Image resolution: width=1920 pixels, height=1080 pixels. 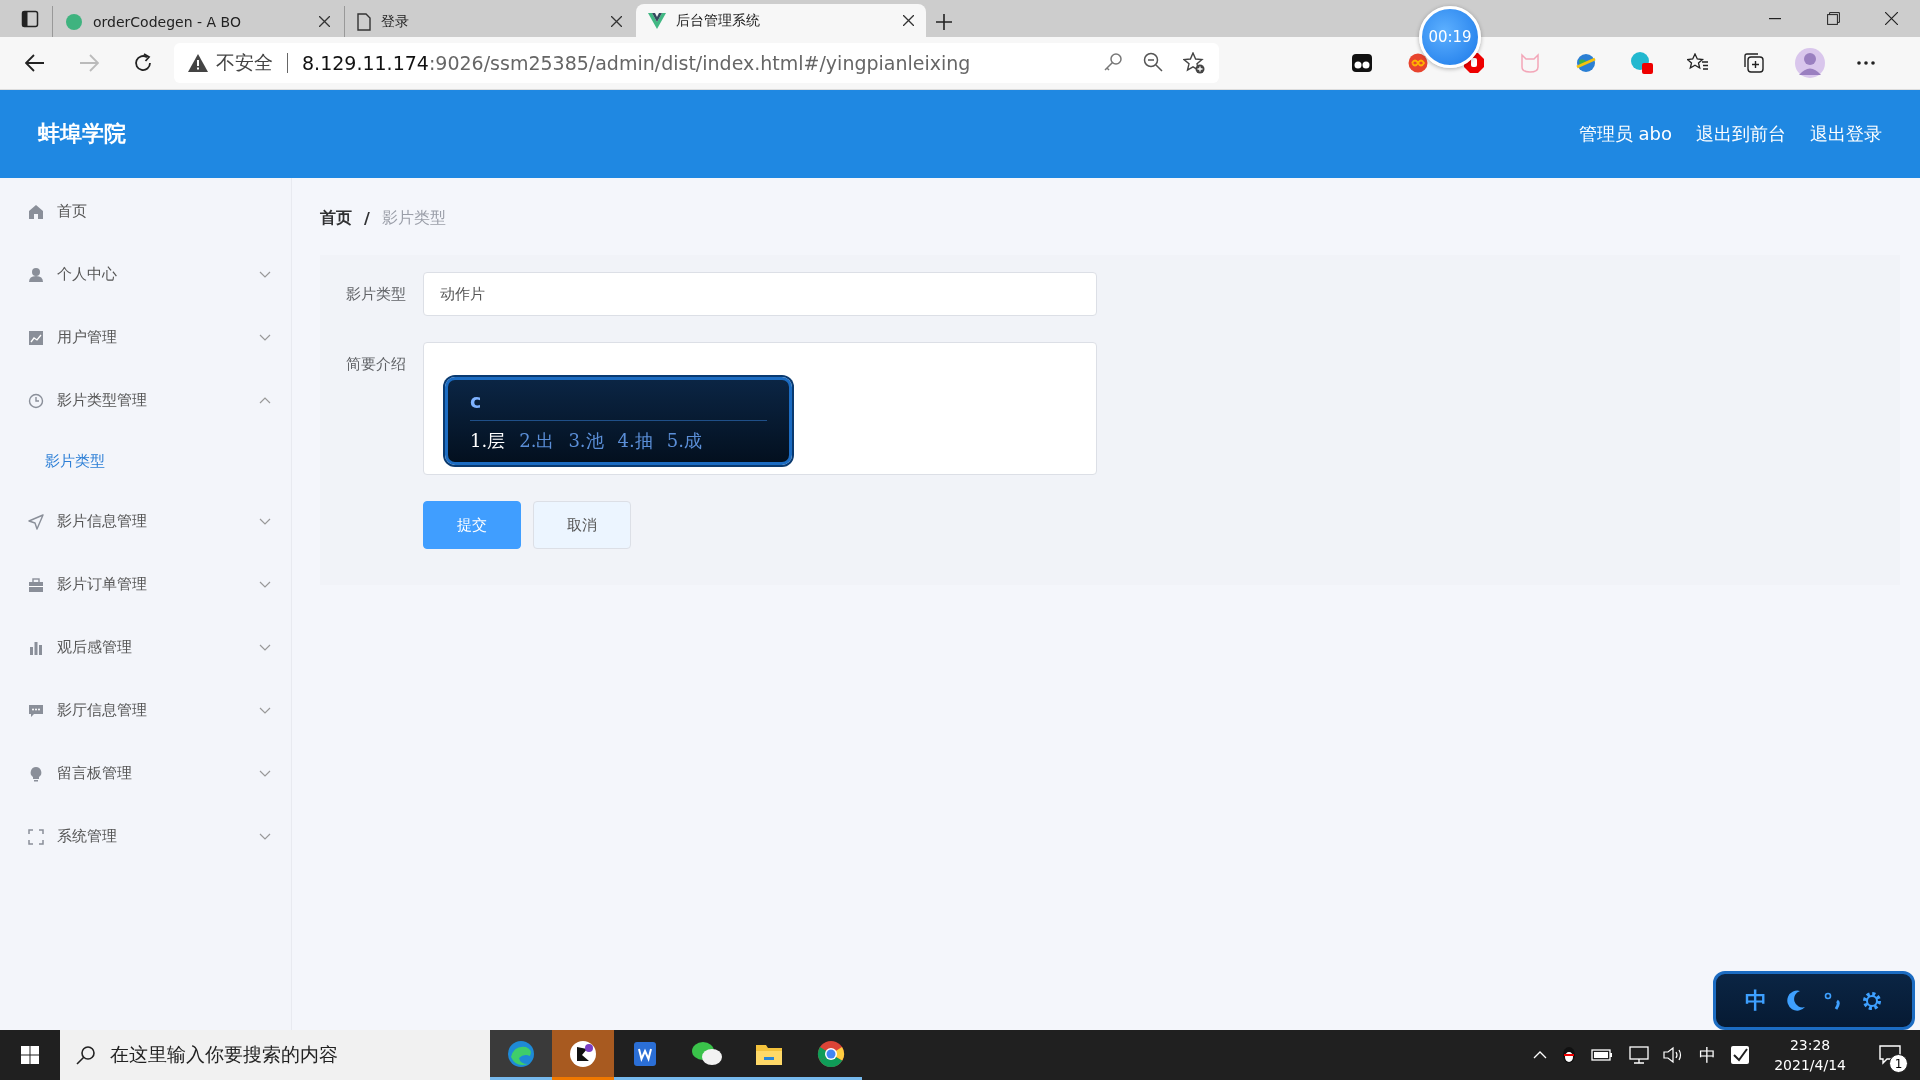 I want to click on menu-item: 影片类型管理, so click(x=145, y=400).